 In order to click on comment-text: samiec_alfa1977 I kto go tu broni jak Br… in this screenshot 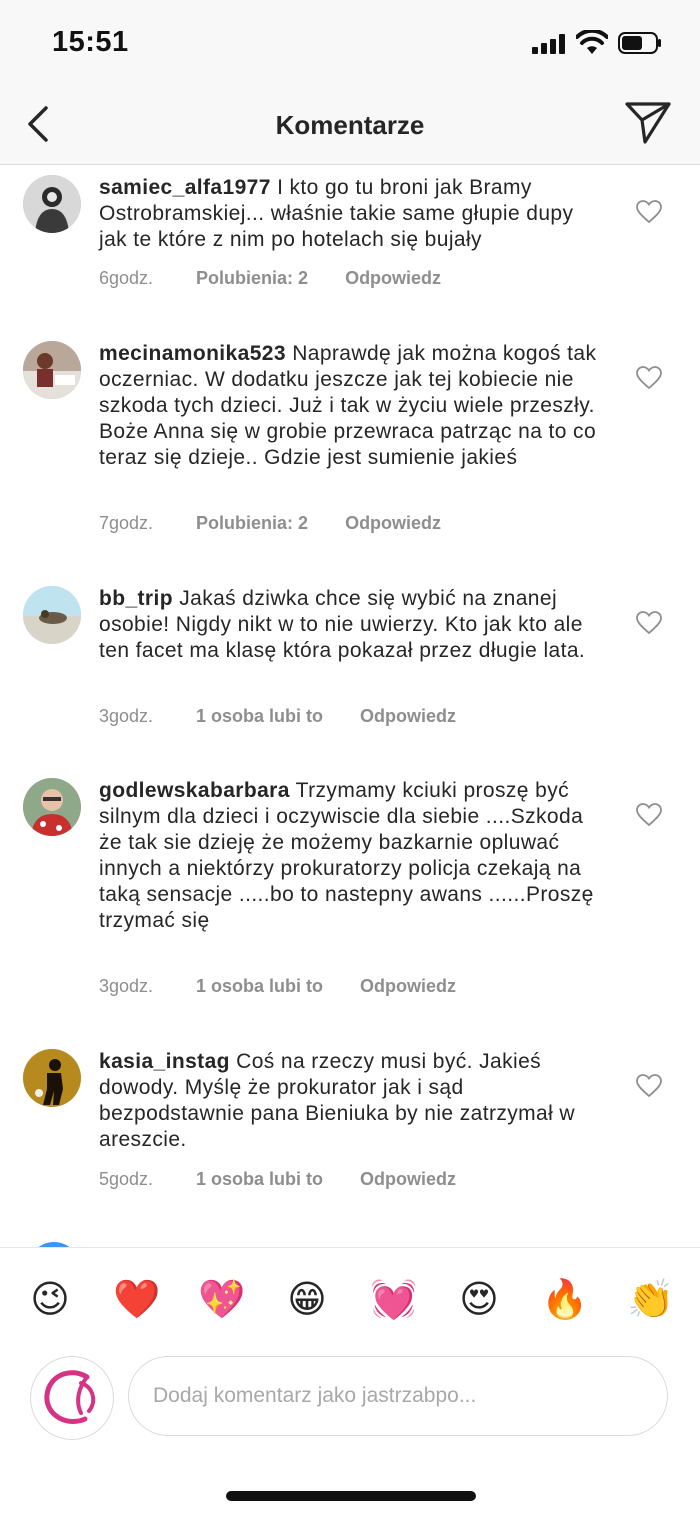, I will do `click(351, 214)`.